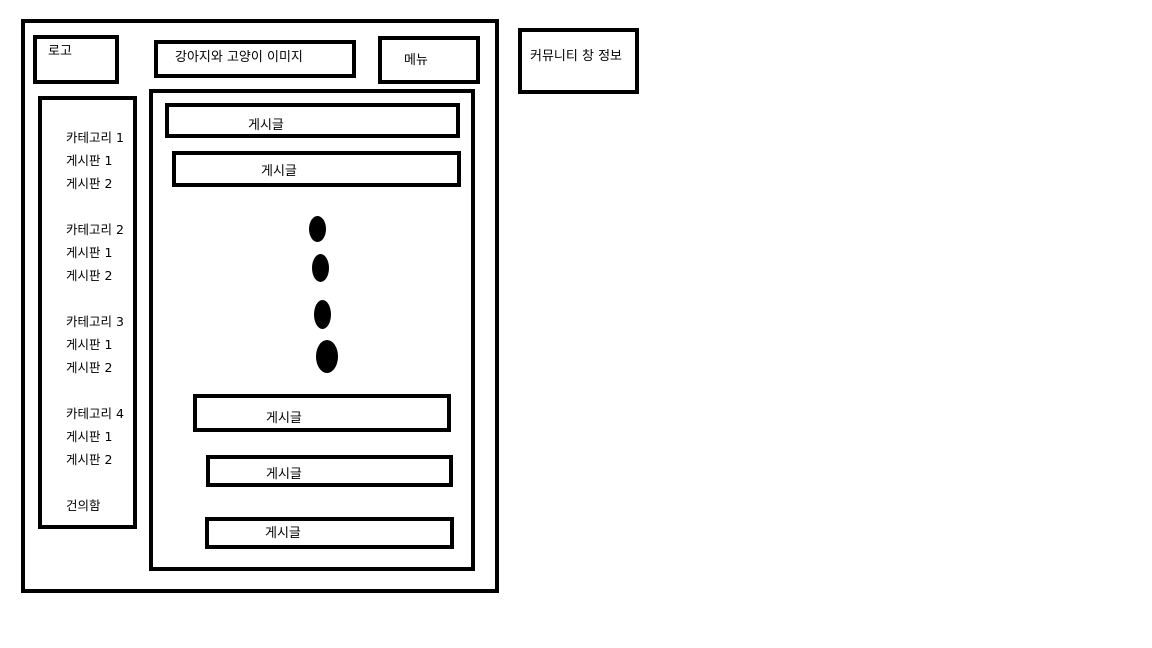 The width and height of the screenshot is (1152, 648). Describe the element at coordinates (89, 368) in the screenshot. I see `sidebar-category-3-board-2: 게시판 2` at that location.